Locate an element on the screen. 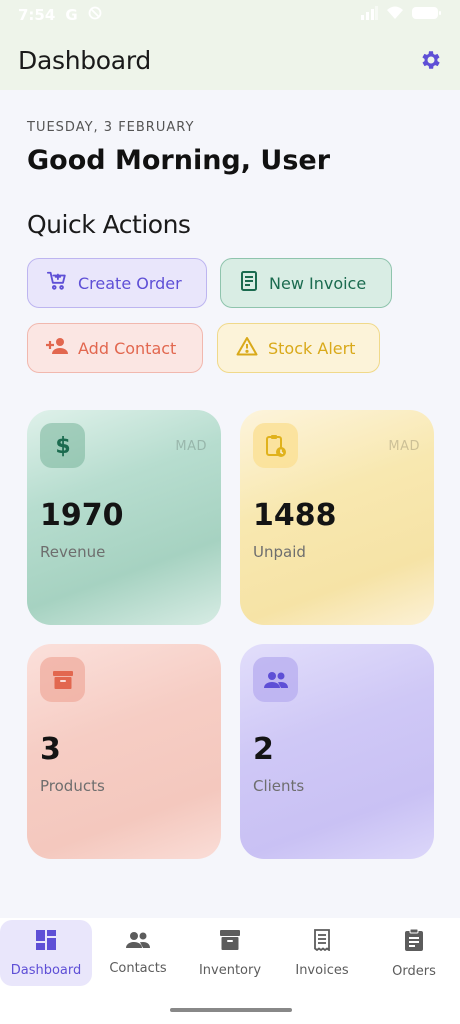  revenue-label: Revenue is located at coordinates (73, 552).